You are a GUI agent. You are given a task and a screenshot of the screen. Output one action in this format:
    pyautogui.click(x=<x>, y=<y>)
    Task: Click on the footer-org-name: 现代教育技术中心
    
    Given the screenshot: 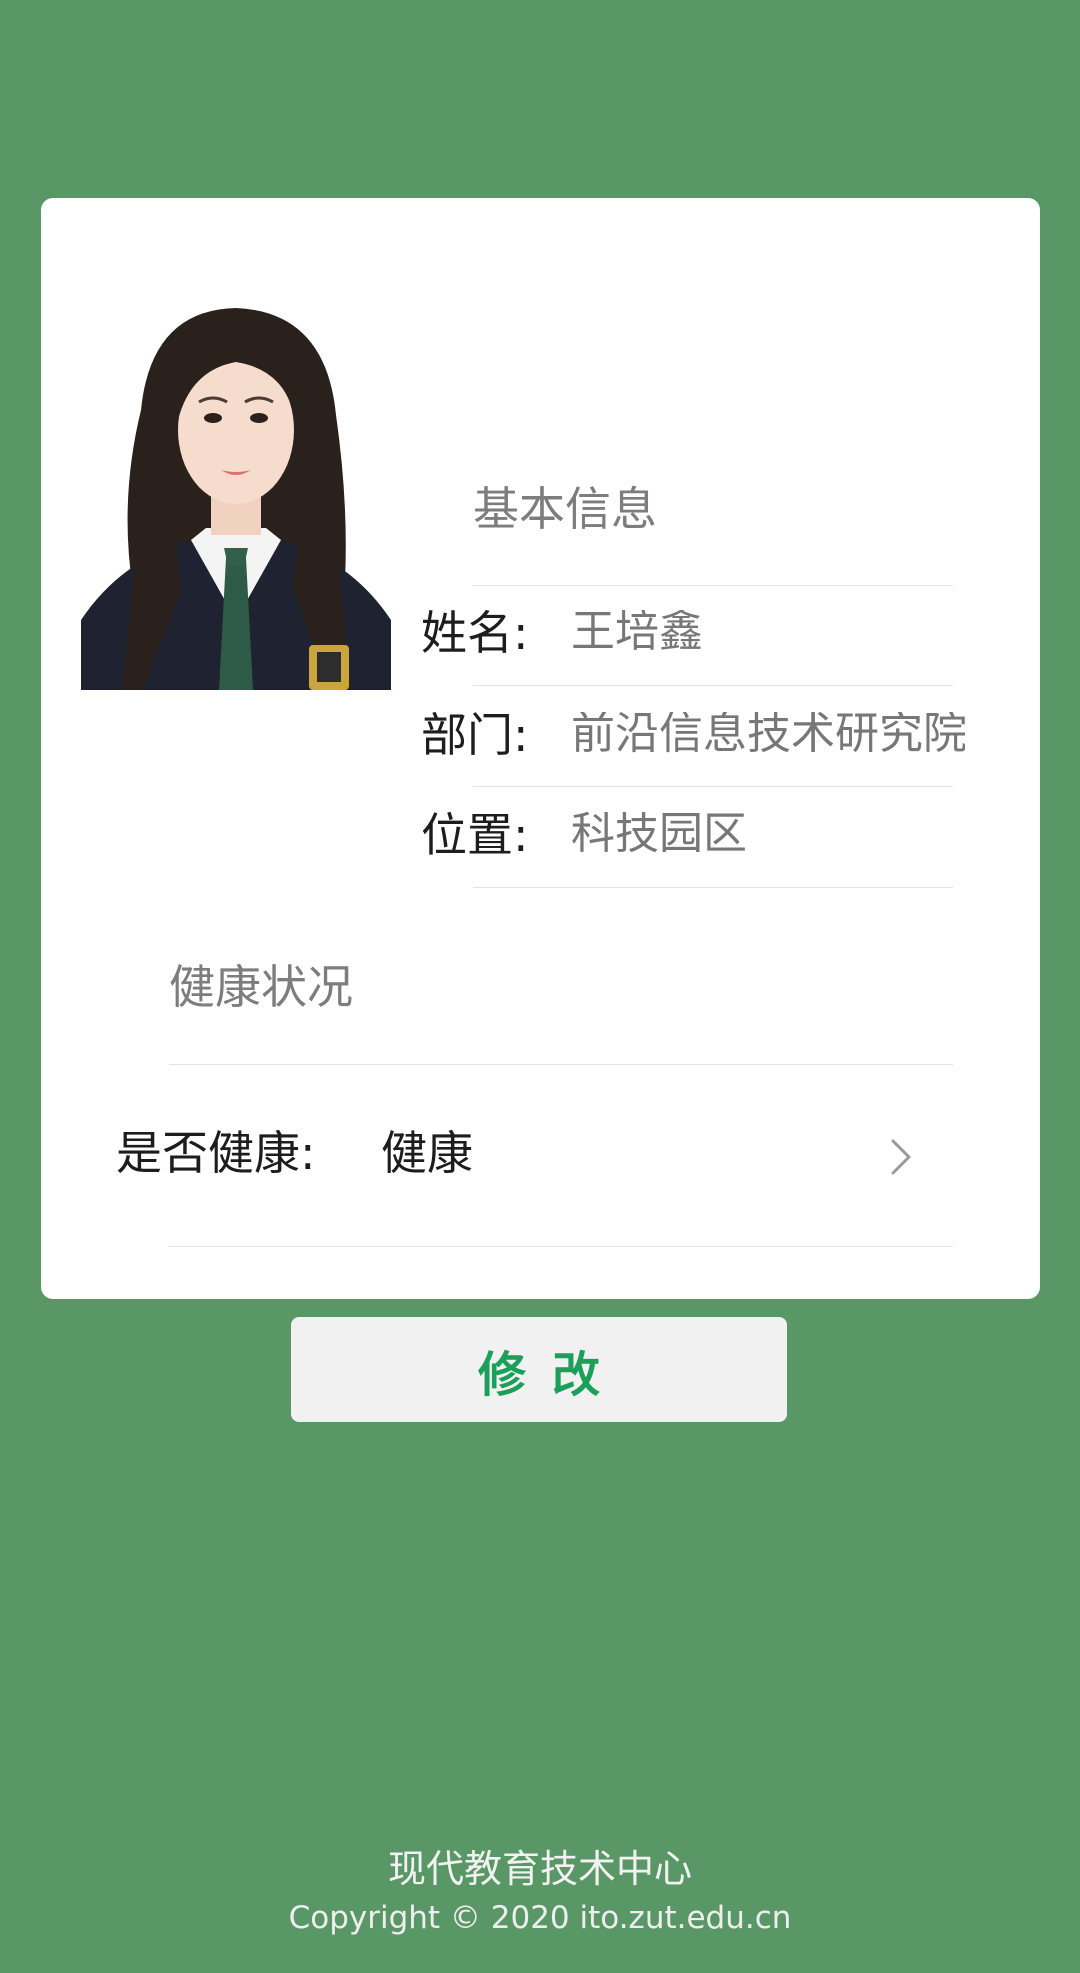 What is the action you would take?
    pyautogui.click(x=539, y=1869)
    